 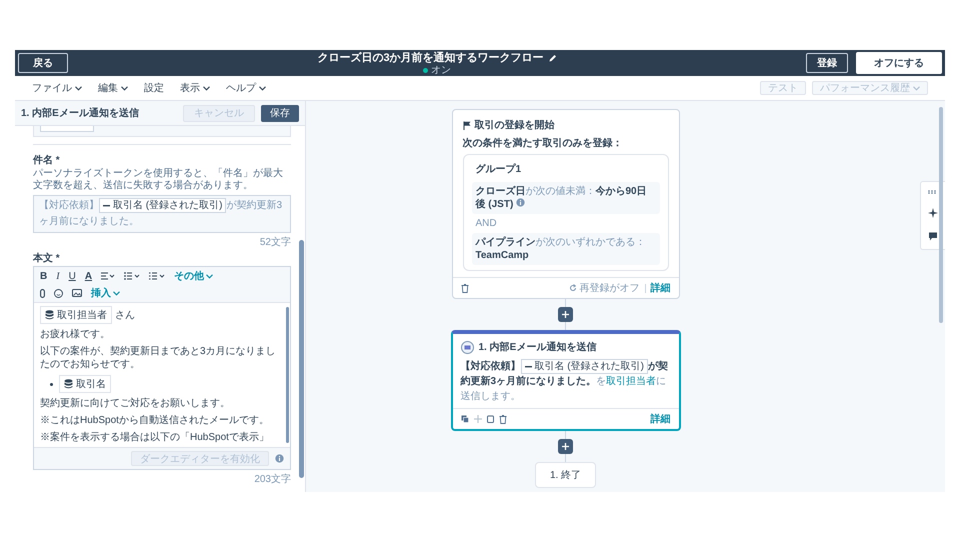 What do you see at coordinates (933, 213) in the screenshot?
I see `sparkle-icon` at bounding box center [933, 213].